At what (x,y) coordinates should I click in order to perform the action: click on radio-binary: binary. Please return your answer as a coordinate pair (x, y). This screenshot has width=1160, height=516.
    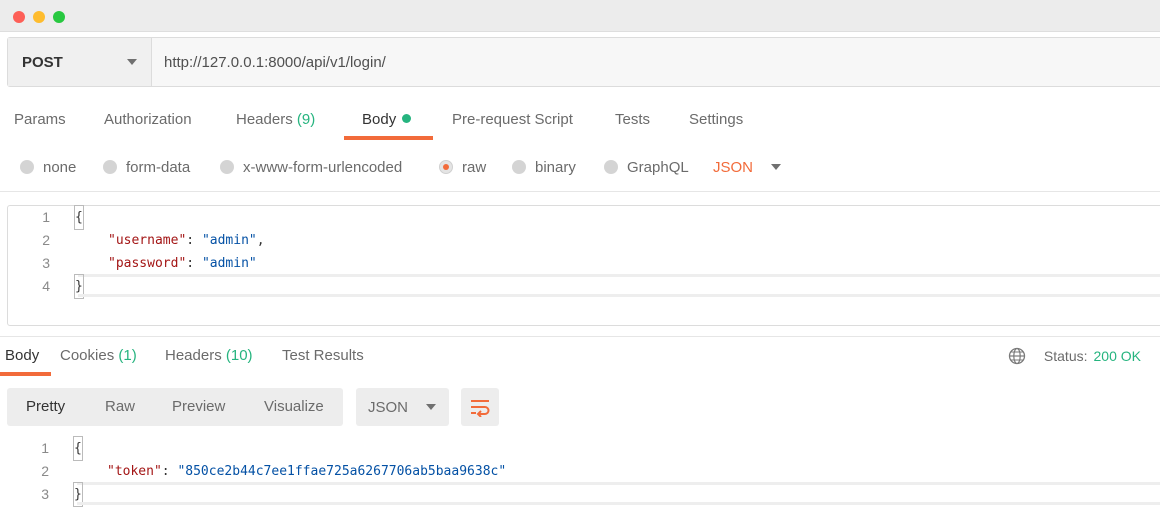
    Looking at the image, I should click on (544, 167).